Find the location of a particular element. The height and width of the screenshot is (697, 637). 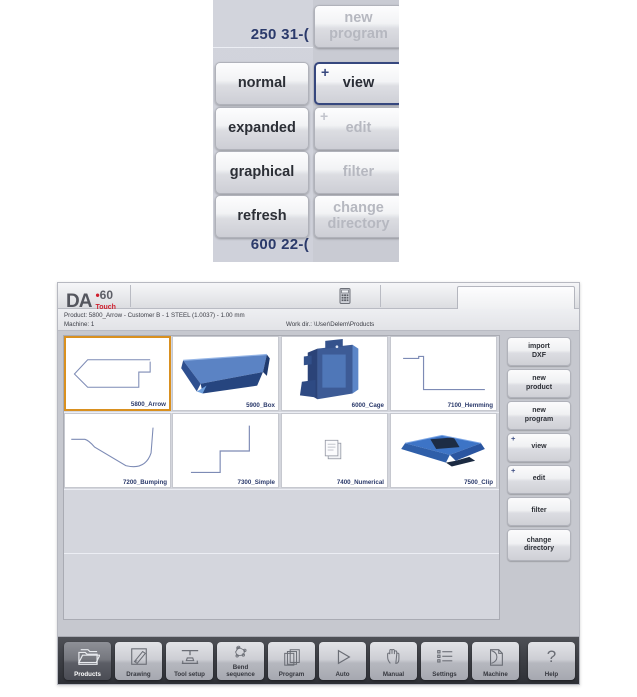

hemming-profile-2d-icon is located at coordinates (444, 373).